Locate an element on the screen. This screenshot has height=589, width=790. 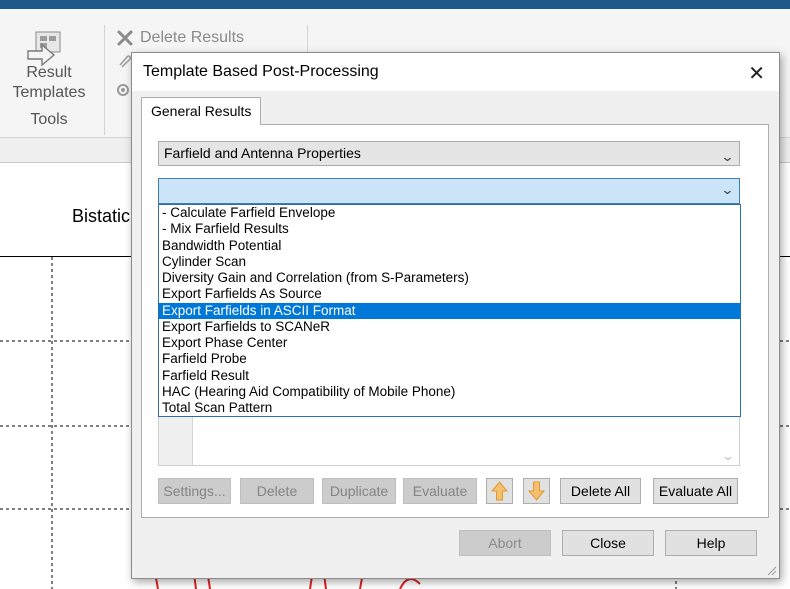
template-list-area: ⌄ is located at coordinates (449, 439).